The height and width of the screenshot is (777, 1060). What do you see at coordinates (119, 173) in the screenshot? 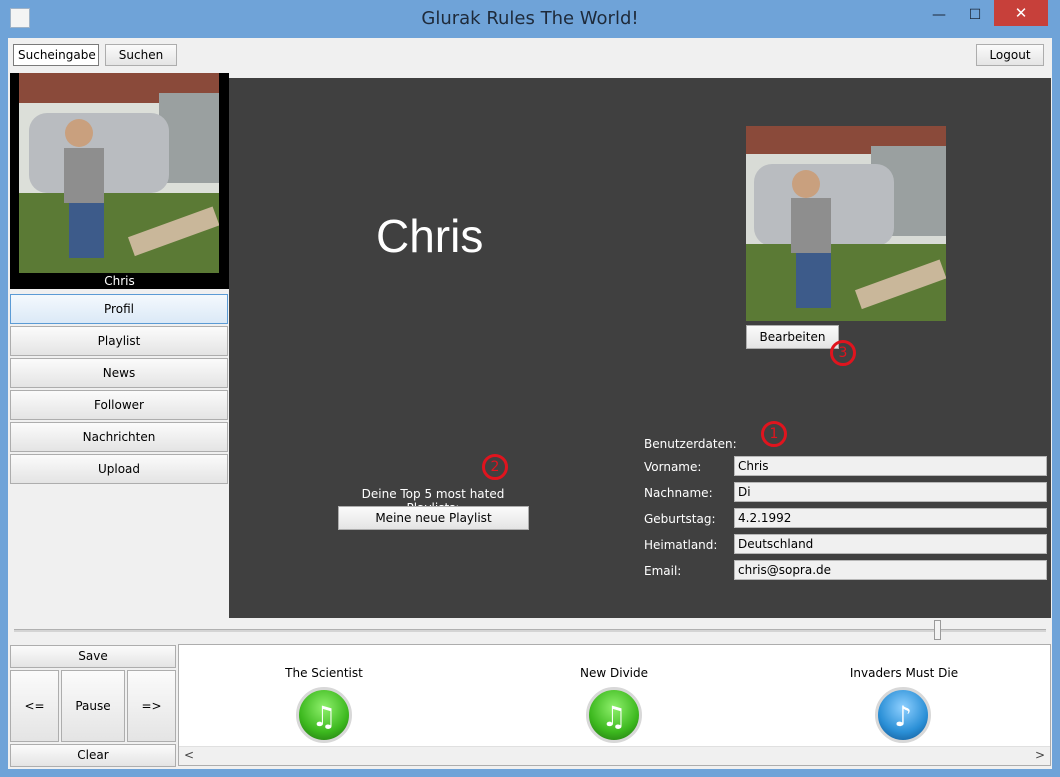
I see `avatar` at bounding box center [119, 173].